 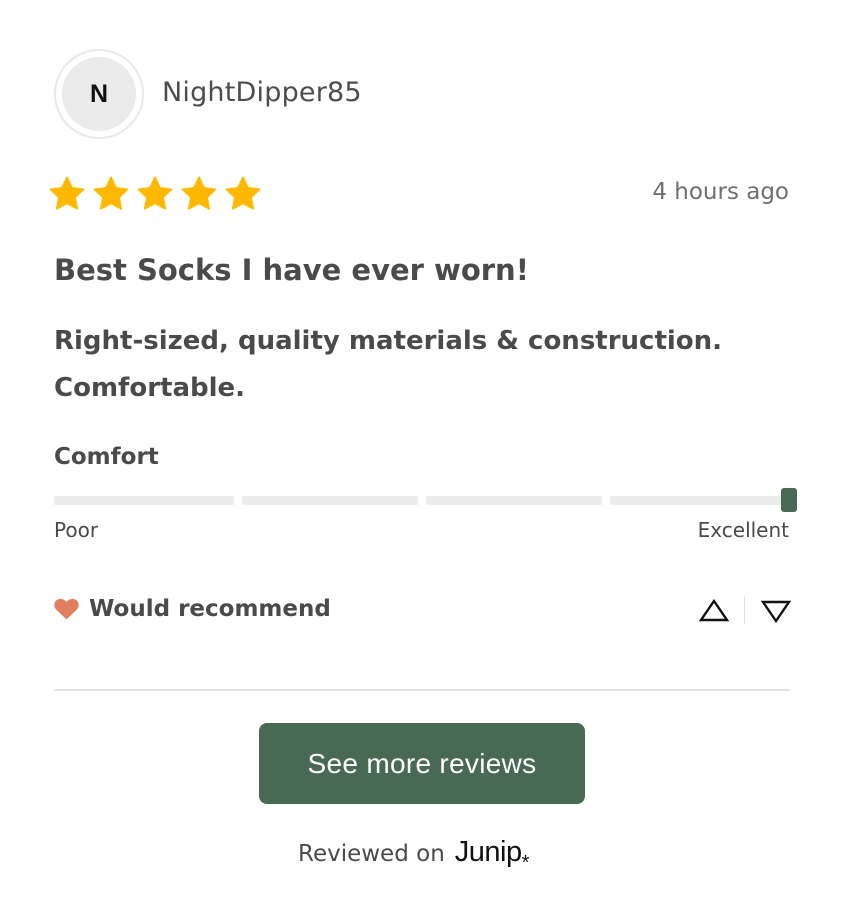 I want to click on triangle-down-icon, so click(x=776, y=611).